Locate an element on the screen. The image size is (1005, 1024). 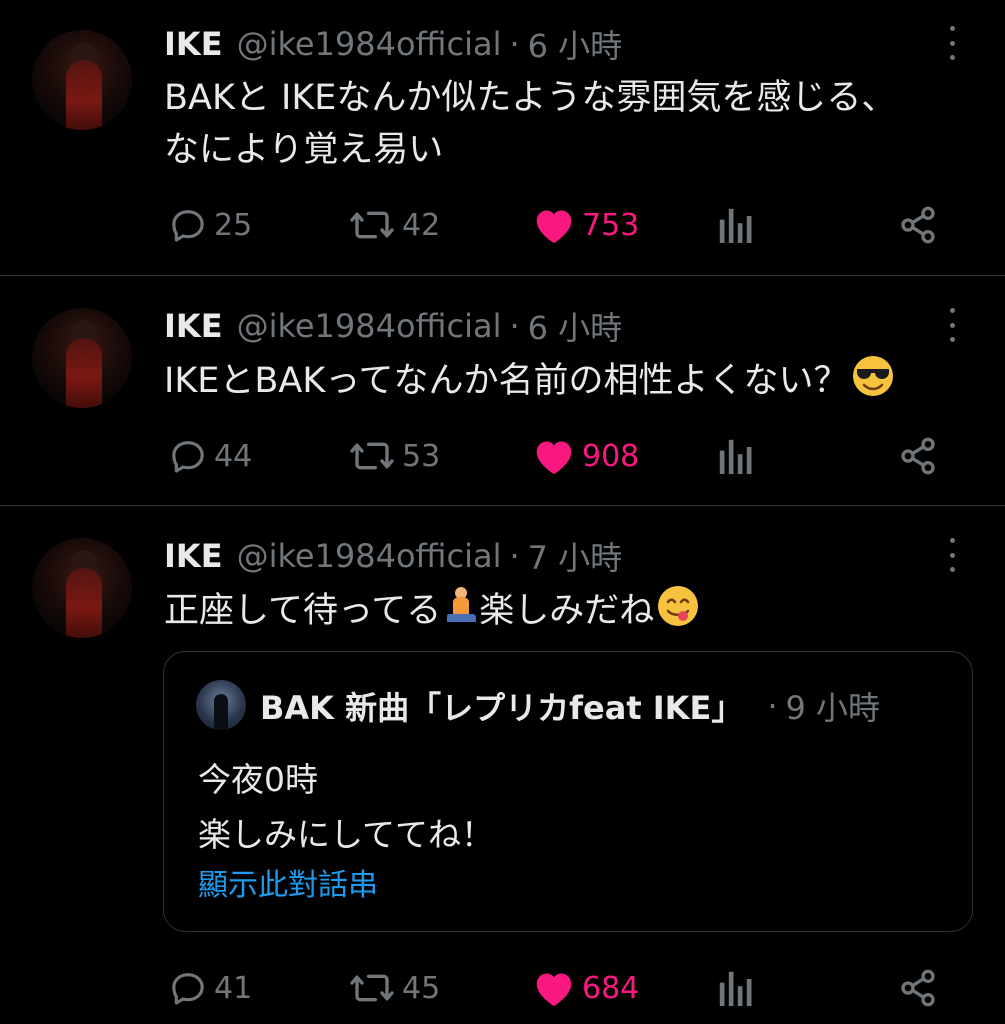
tweet-text-line: BAKと IKEなんか似たような雰囲気を感じる、 is located at coordinates (530, 98).